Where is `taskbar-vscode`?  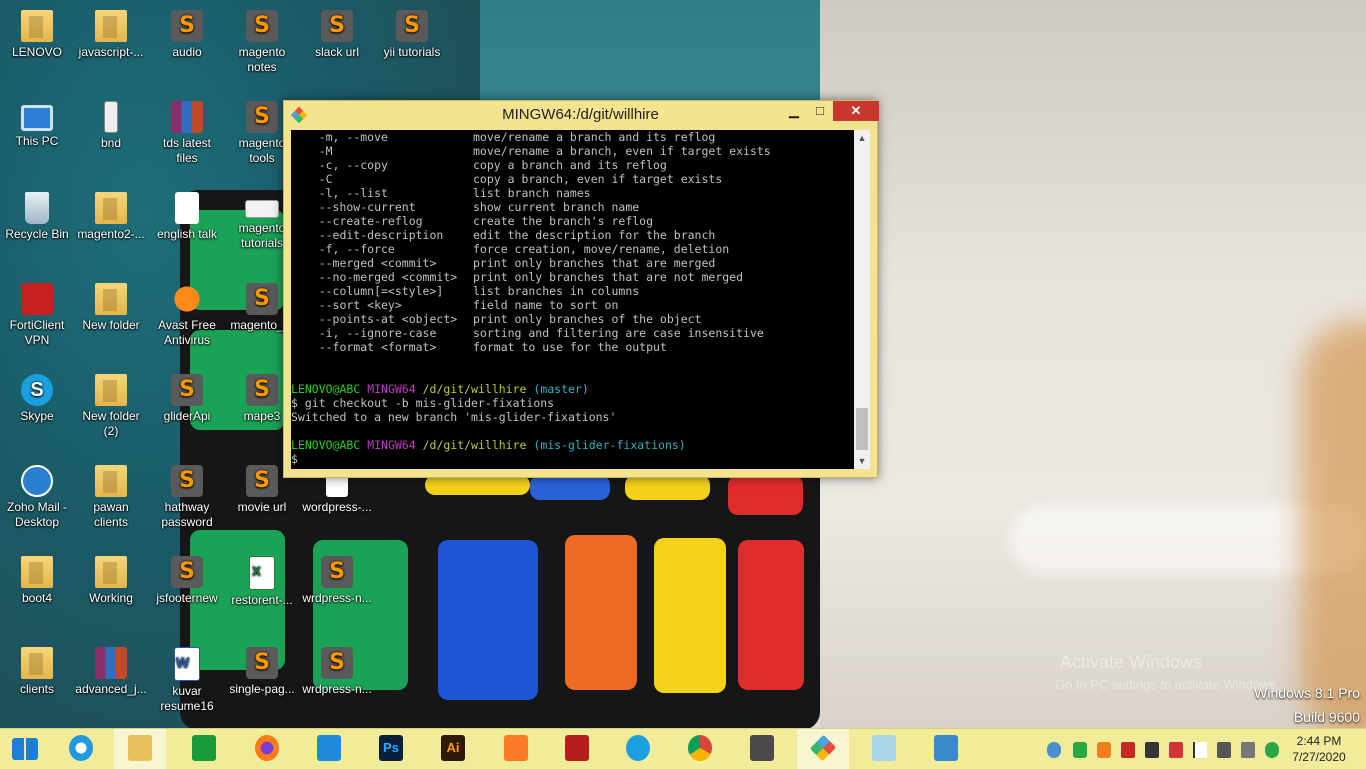 taskbar-vscode is located at coordinates (329, 749).